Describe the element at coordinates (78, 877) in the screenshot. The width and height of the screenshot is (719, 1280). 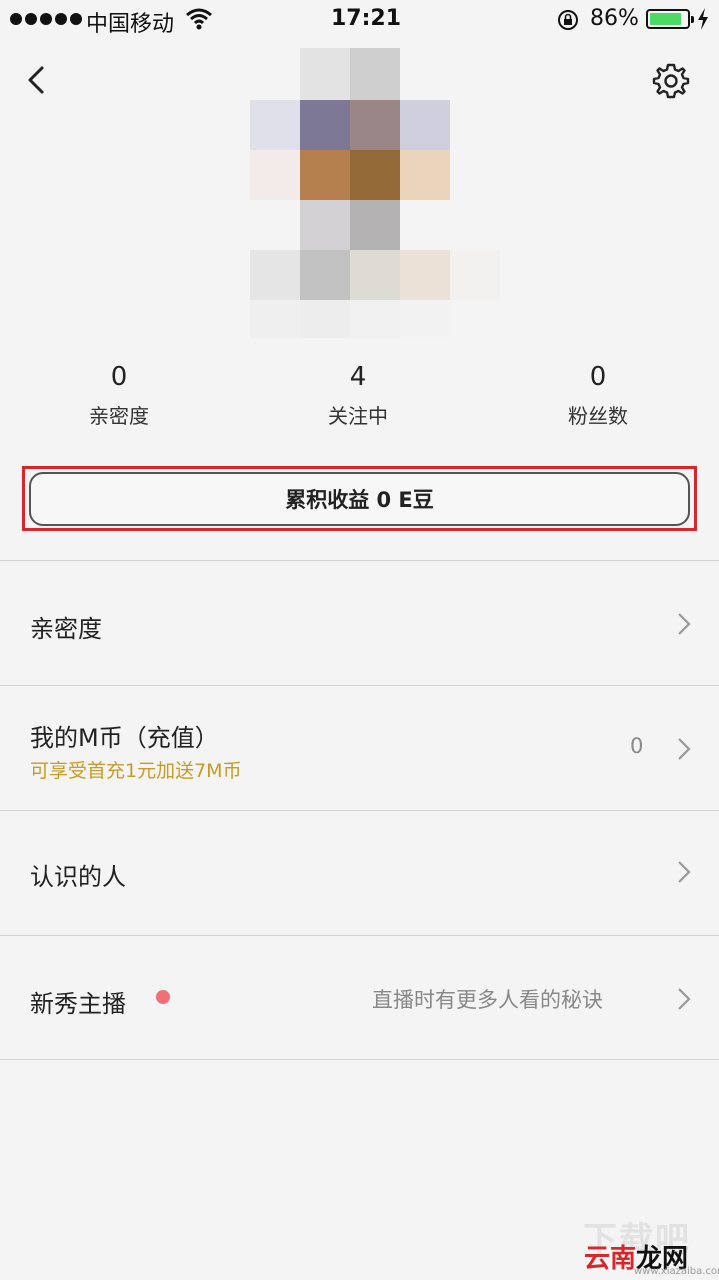
I see `menu-item-title: 认识的人` at that location.